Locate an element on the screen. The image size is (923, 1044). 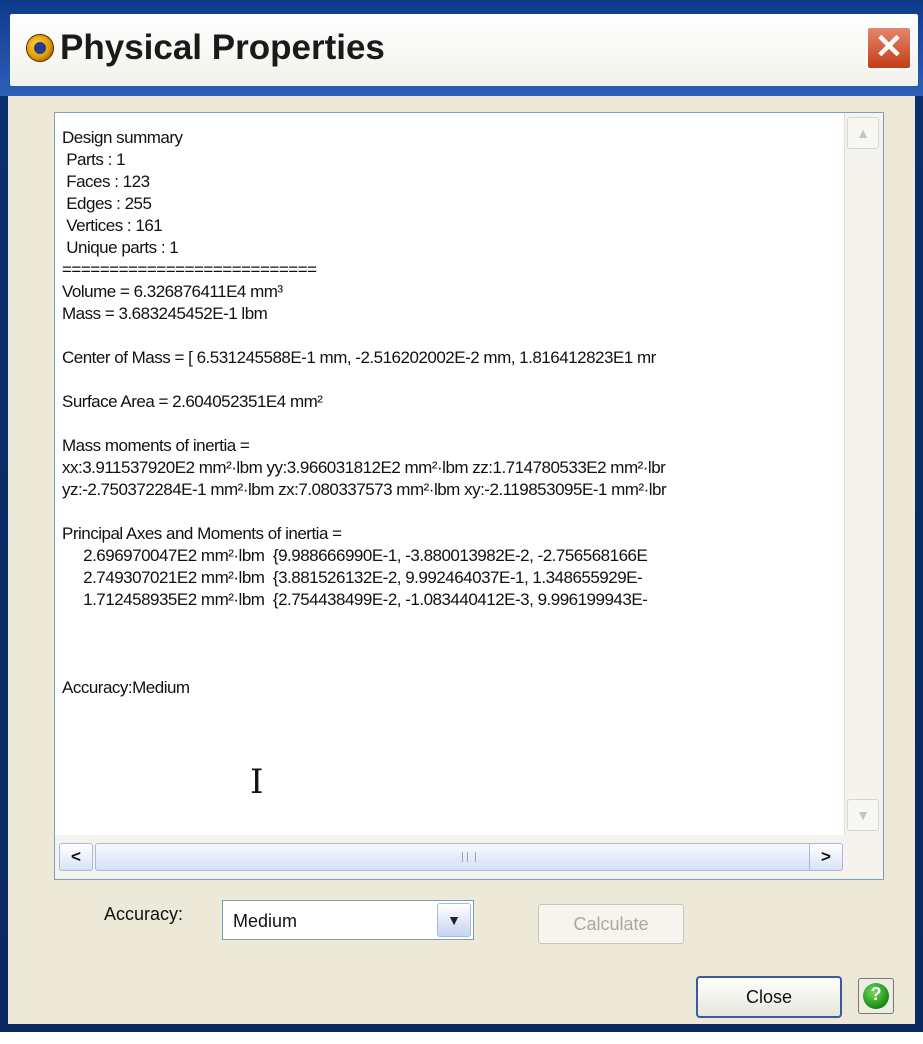
close-icon: ✕ is located at coordinates (889, 48).